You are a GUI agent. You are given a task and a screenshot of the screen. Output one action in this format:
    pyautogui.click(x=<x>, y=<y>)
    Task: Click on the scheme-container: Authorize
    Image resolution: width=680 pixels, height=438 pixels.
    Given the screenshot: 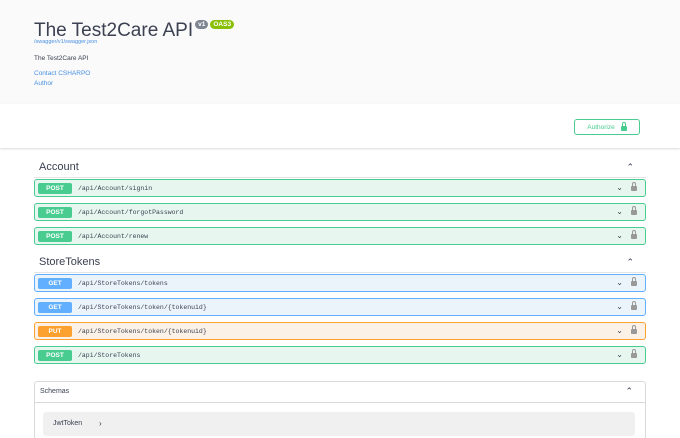 What is the action you would take?
    pyautogui.click(x=340, y=126)
    